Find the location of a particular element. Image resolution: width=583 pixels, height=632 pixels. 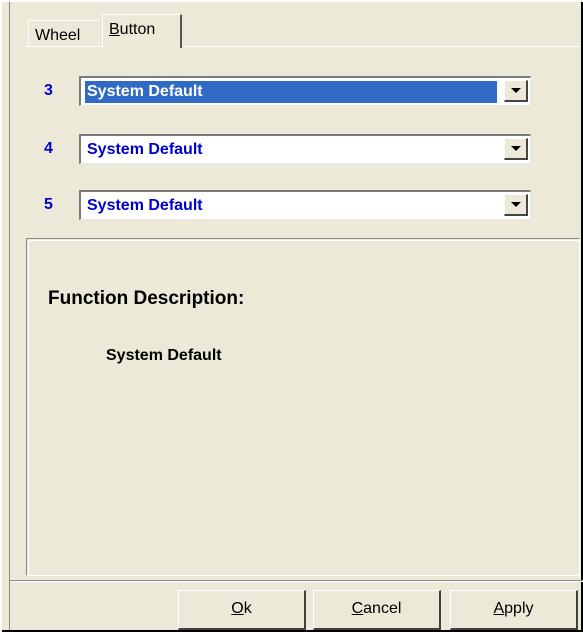

tab-wheel: Wheel is located at coordinates (64, 33).